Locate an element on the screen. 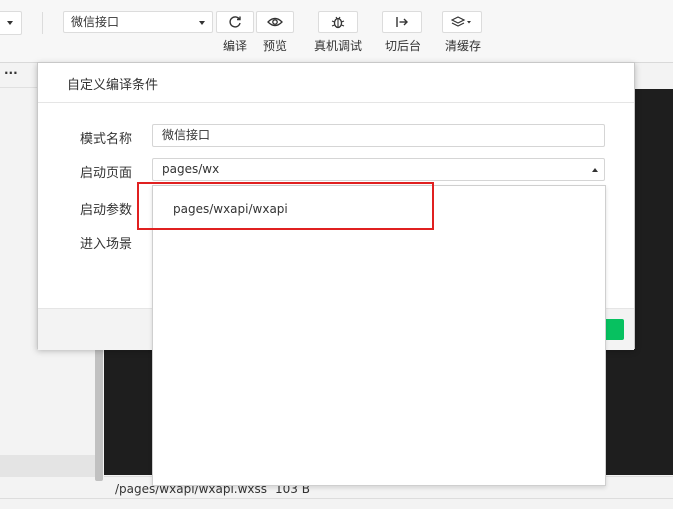  switch-background-label: 切后台 is located at coordinates (402, 46).